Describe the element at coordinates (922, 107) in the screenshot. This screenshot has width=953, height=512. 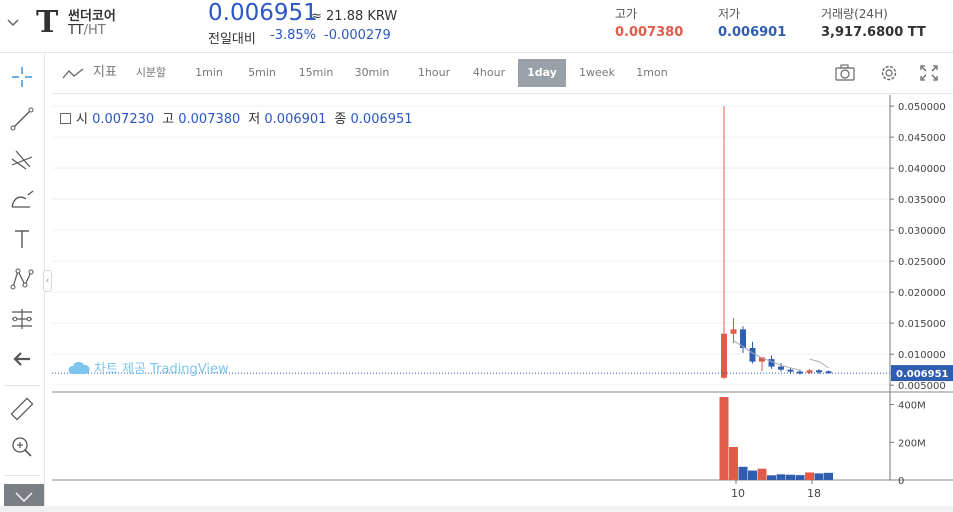
I see `price-tick-label: 0.050000` at that location.